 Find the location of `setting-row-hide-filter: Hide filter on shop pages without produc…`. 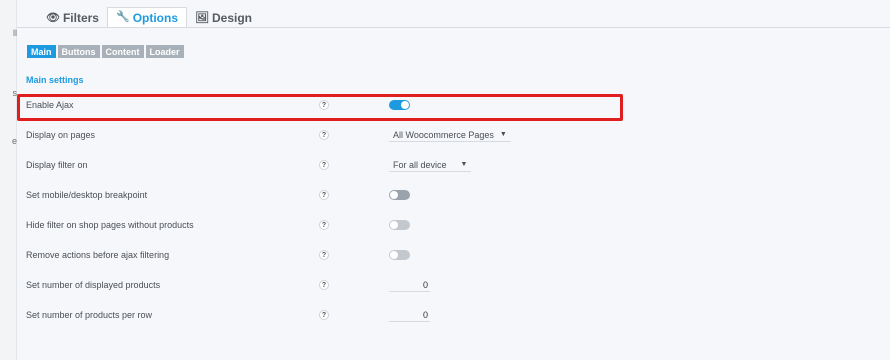

setting-row-hide-filter: Hide filter on shop pages without produc… is located at coordinates (320, 225).